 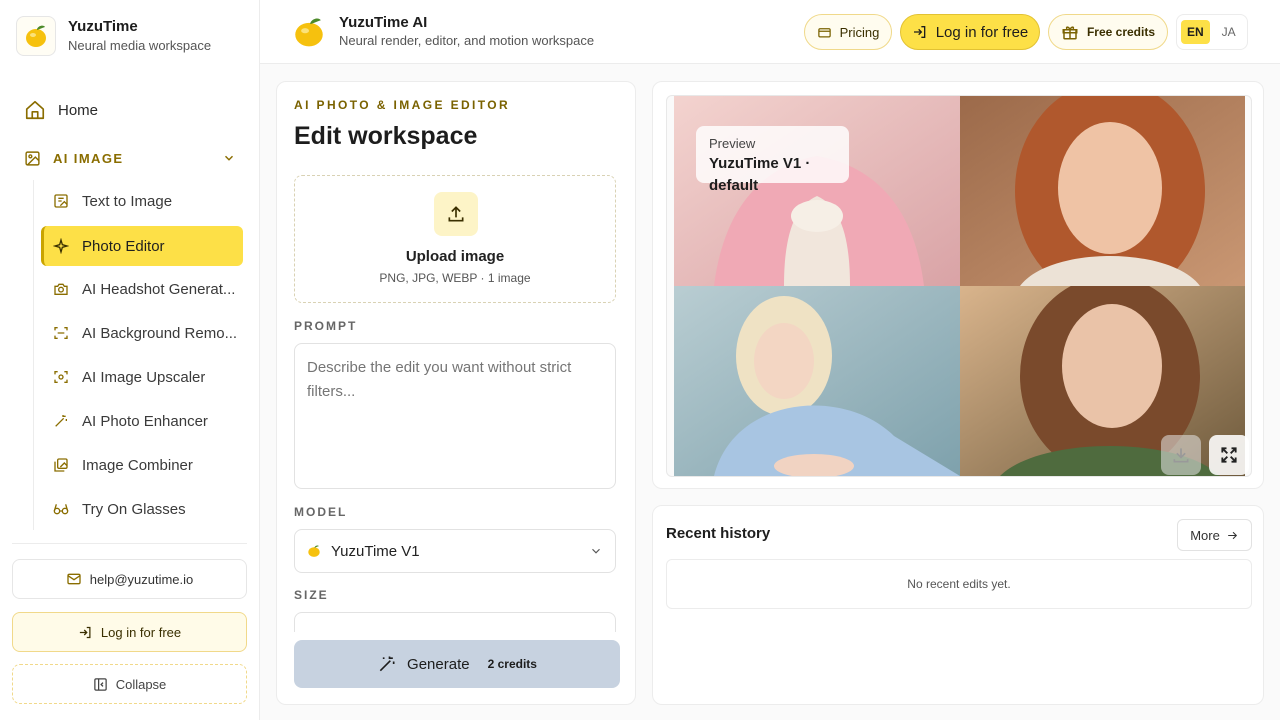 I want to click on sidebar-item-label: AI Photo Enhancer, so click(x=145, y=421).